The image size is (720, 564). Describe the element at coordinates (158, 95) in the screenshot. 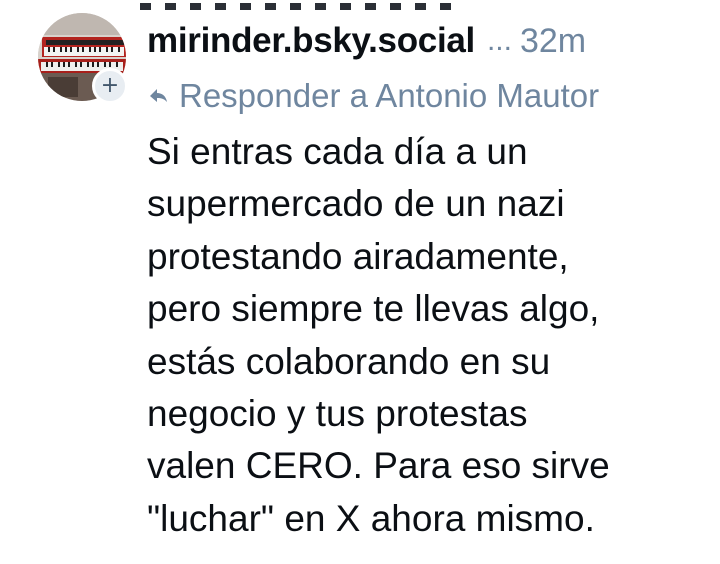

I see `reply-arrow-icon` at that location.